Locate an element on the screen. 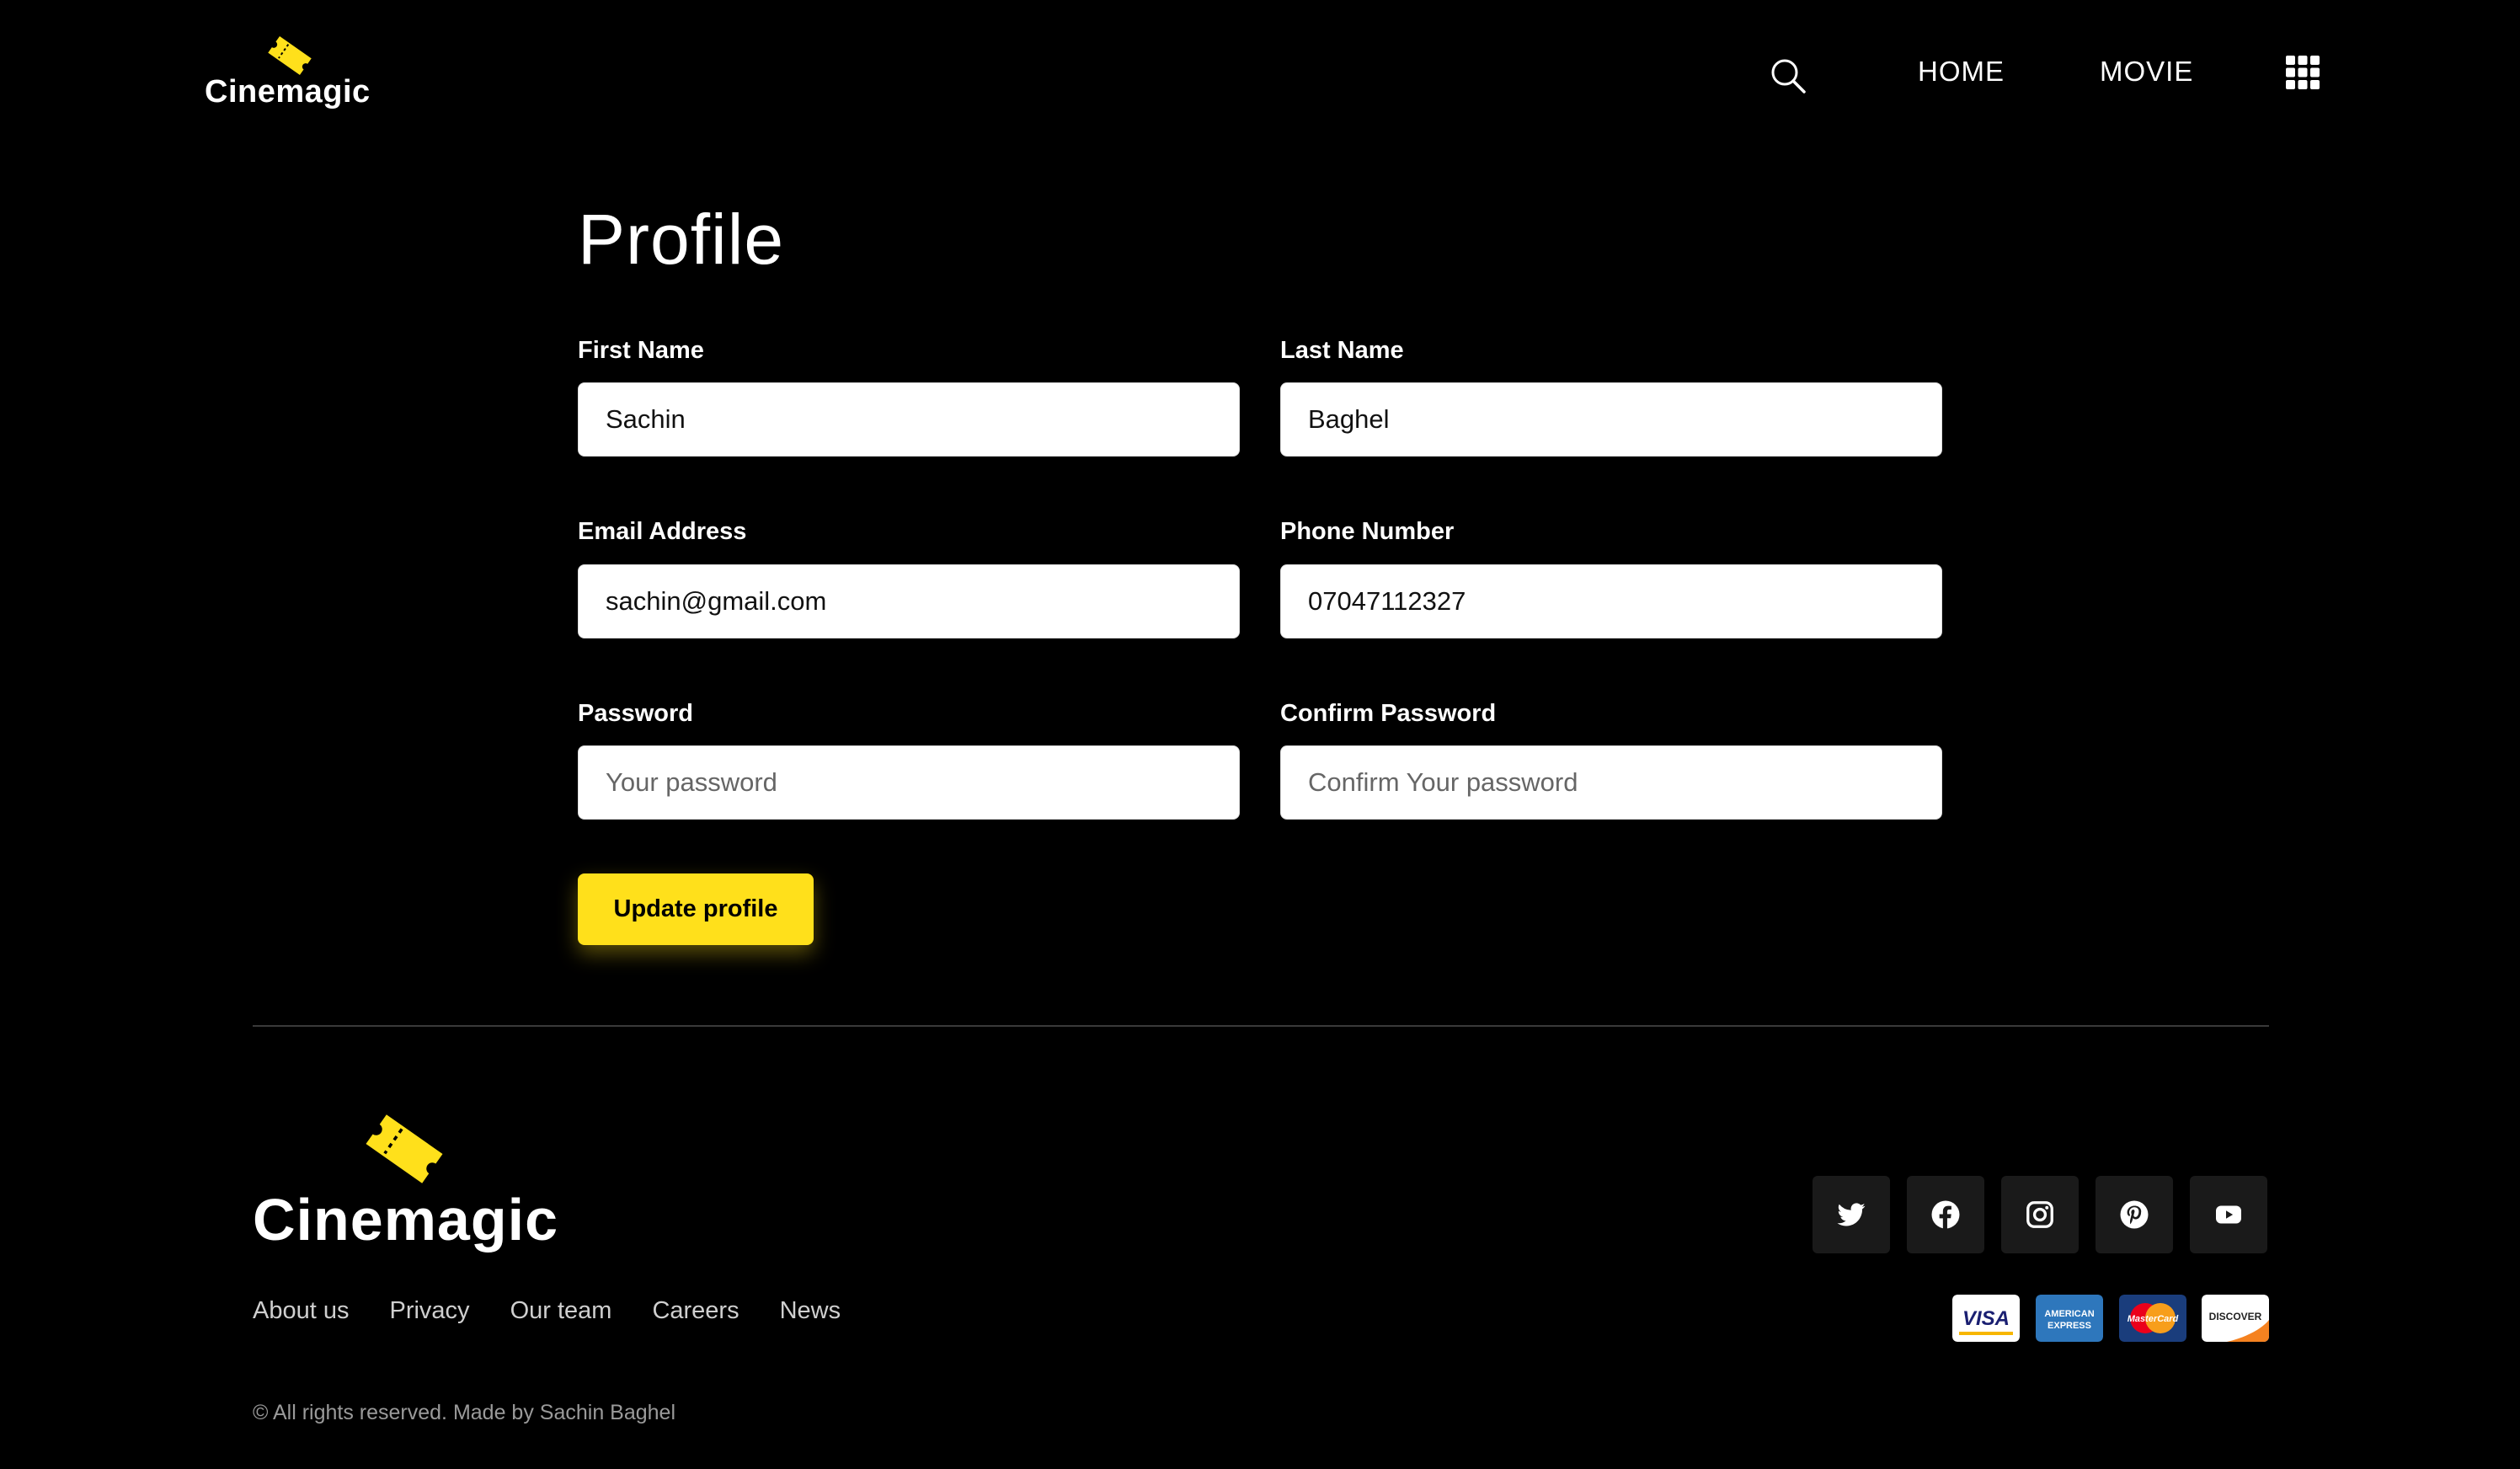 This screenshot has width=2520, height=1469. nav-movie-link: MOVIE is located at coordinates (2146, 72).